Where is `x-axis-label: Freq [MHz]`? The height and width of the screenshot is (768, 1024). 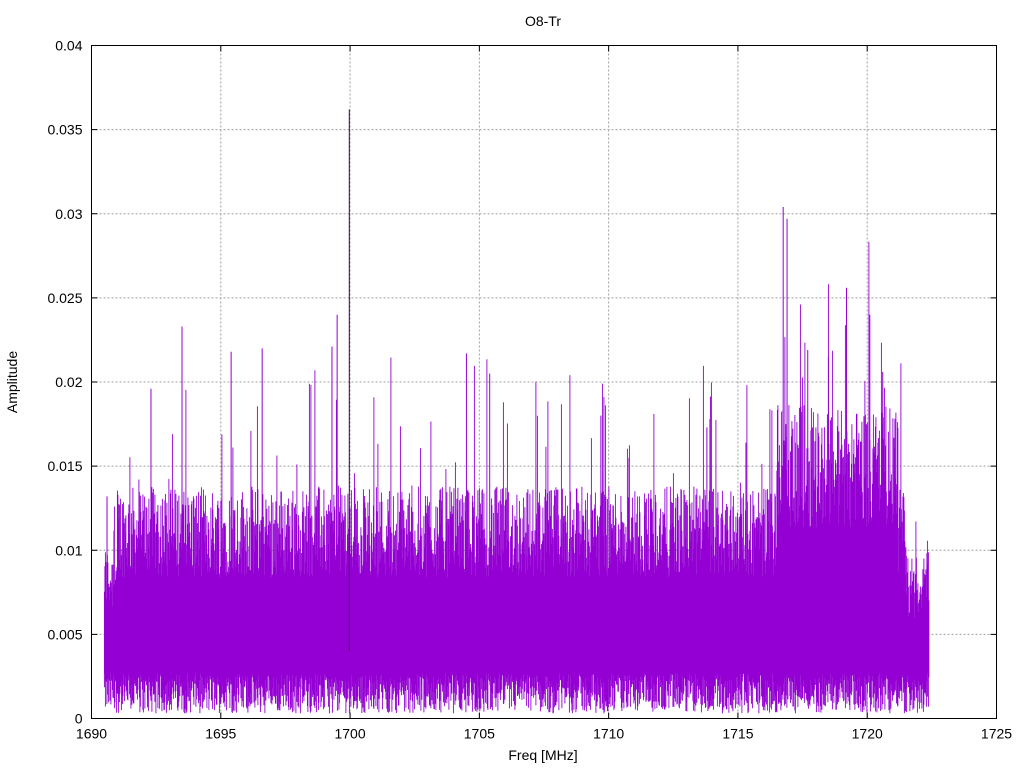 x-axis-label: Freq [MHz] is located at coordinates (542, 755).